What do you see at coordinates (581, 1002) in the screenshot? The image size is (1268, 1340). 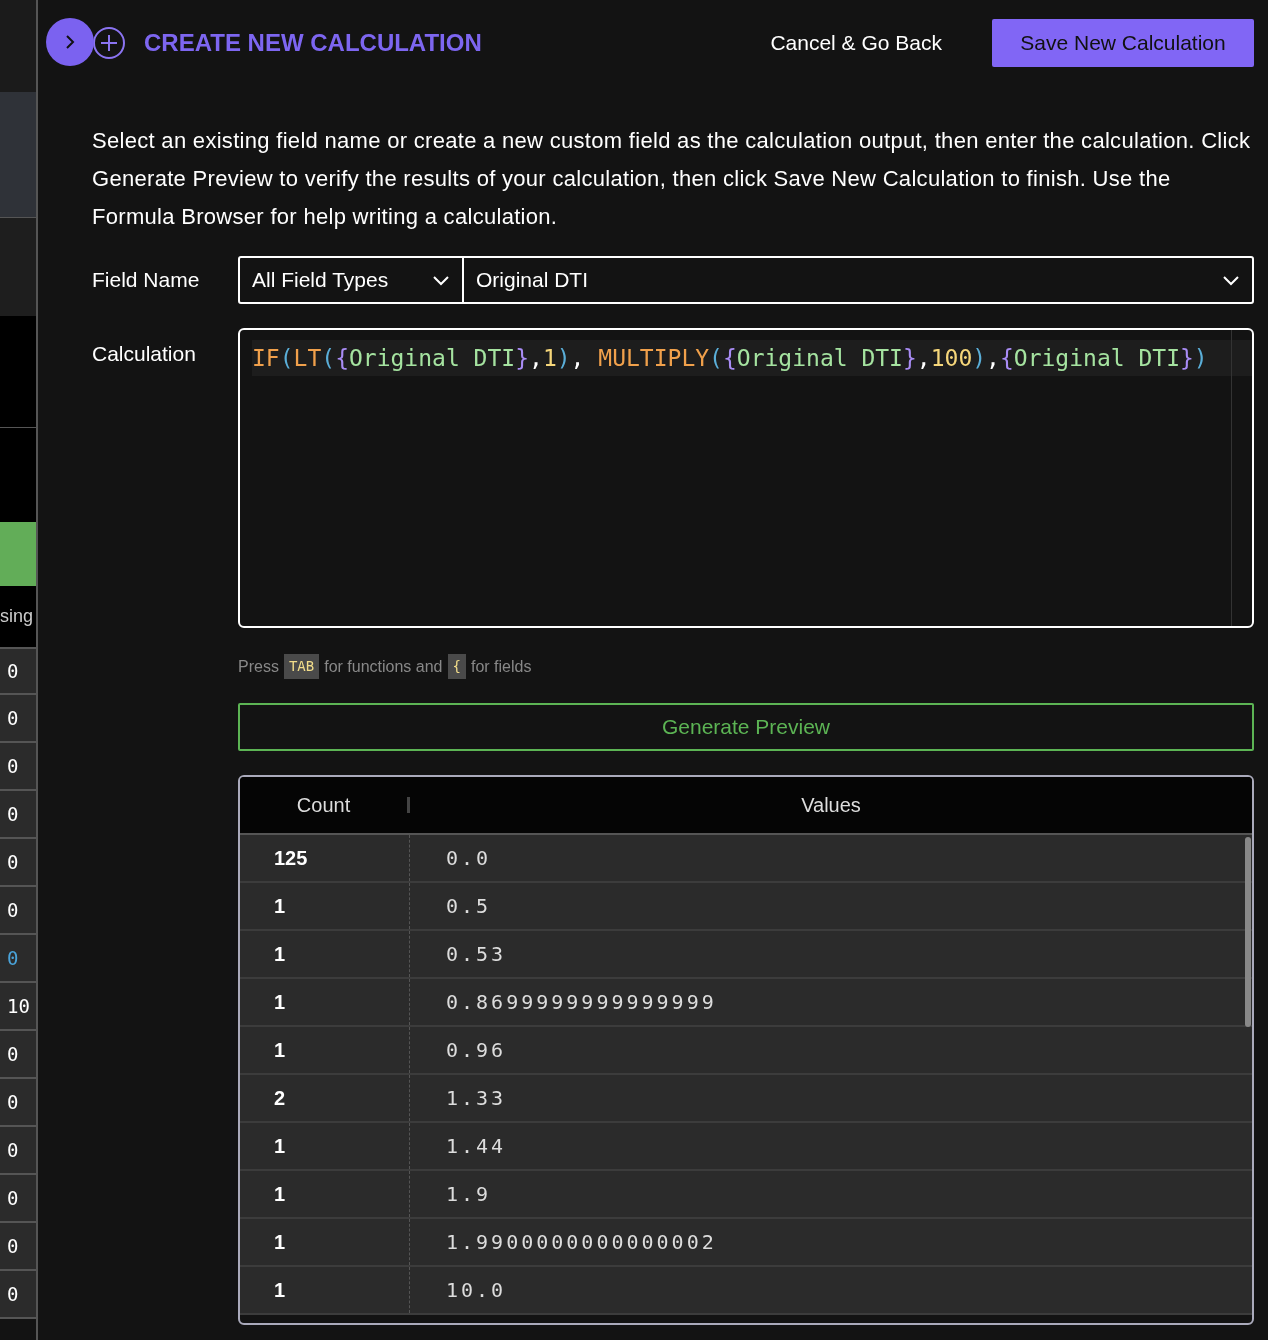 I see `table-cell-text: 0.8699999999999999` at bounding box center [581, 1002].